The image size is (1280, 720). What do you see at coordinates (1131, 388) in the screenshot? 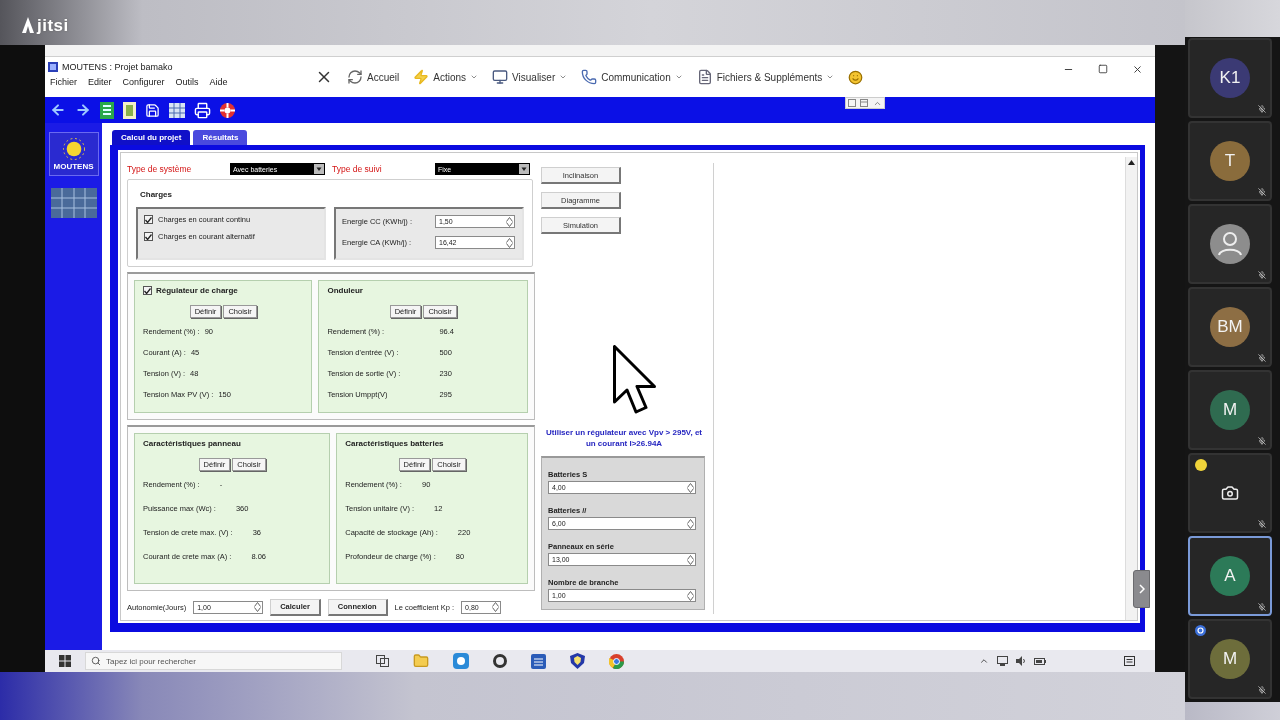
I see `scrollbar` at bounding box center [1131, 388].